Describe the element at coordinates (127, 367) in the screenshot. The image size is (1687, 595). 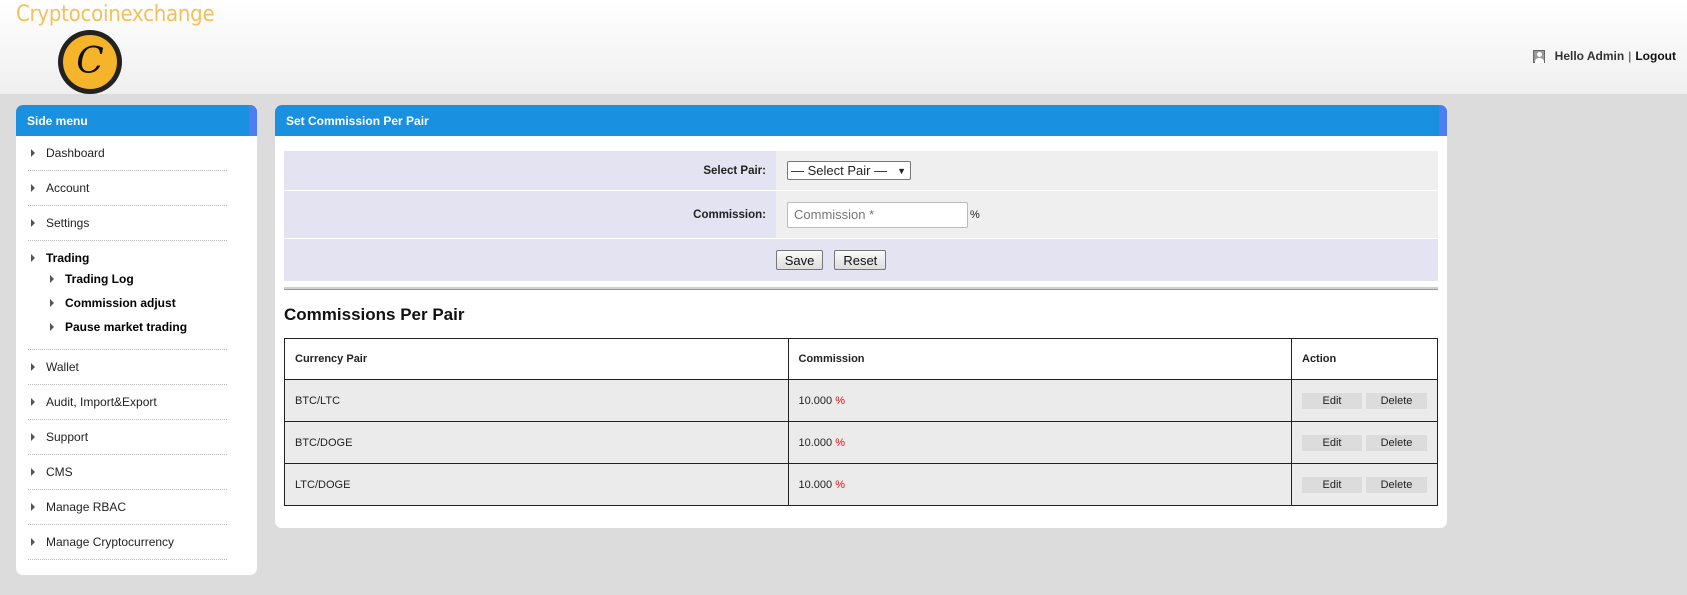
I see `sidebar-item-wallet: Wallet` at that location.